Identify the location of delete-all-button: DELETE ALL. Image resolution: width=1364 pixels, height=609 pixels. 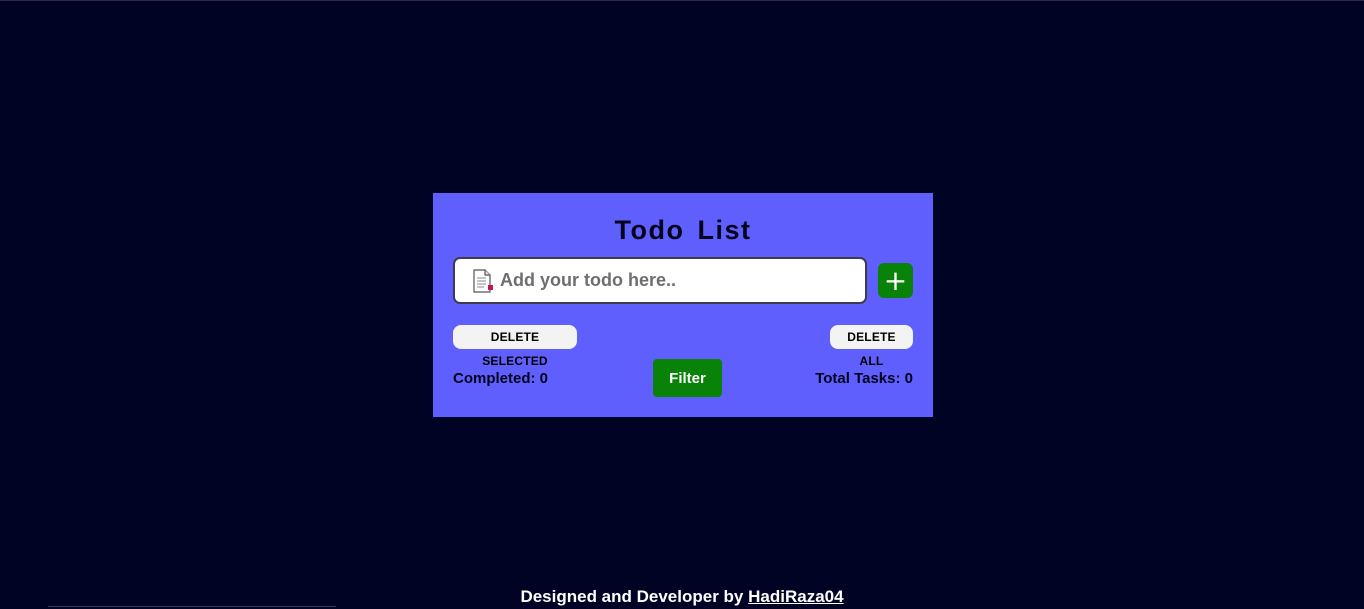
(871, 346).